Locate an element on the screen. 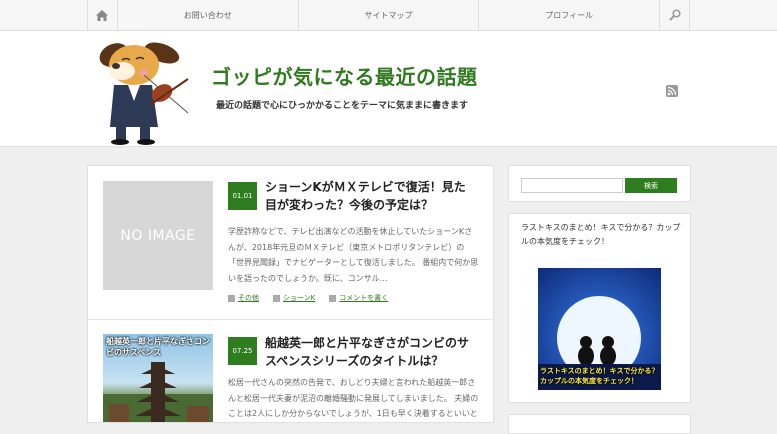 The width and height of the screenshot is (777, 434). nav-bar: お問い合わせ サイトマップ プロフィール is located at coordinates (389, 15).